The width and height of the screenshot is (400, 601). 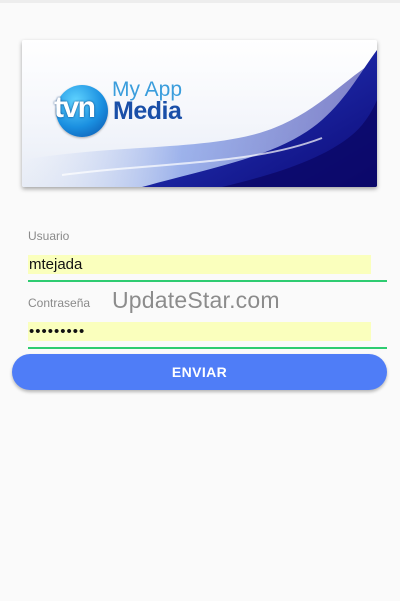 What do you see at coordinates (59, 303) in the screenshot?
I see `password-label: Contraseña` at bounding box center [59, 303].